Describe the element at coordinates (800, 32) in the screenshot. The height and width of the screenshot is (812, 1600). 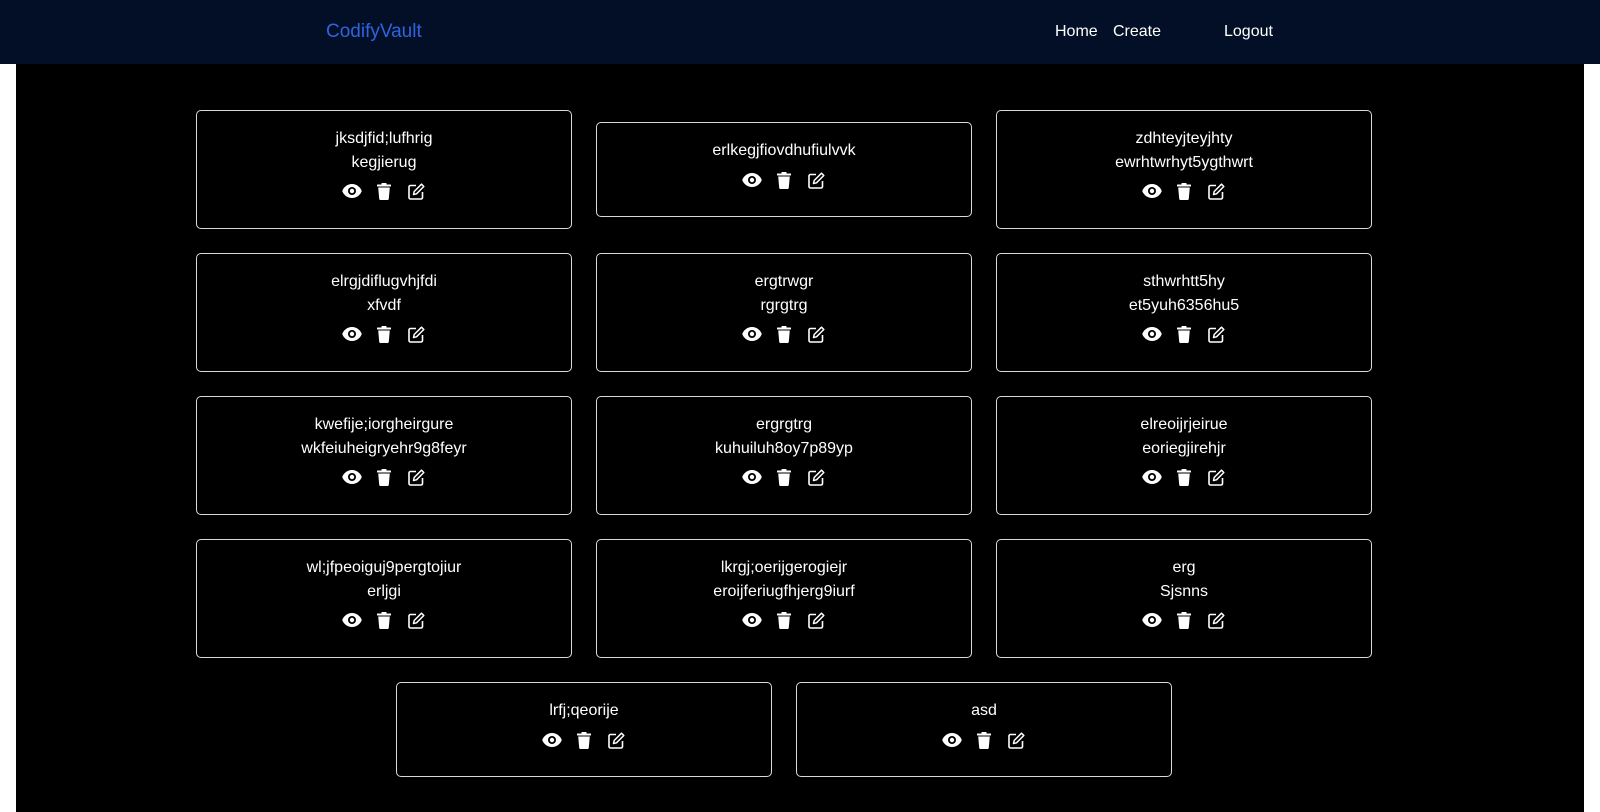
I see `navbar: CodifyVault Home Create Logout` at that location.